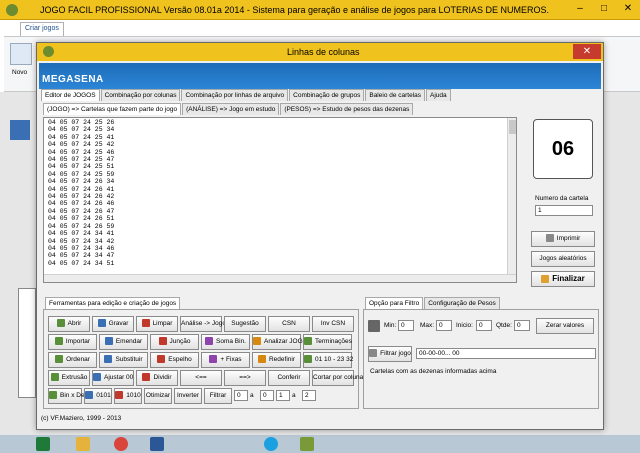 The width and height of the screenshot is (640, 453). Describe the element at coordinates (280, 278) in the screenshot. I see `horizontal-scrollbar` at that location.